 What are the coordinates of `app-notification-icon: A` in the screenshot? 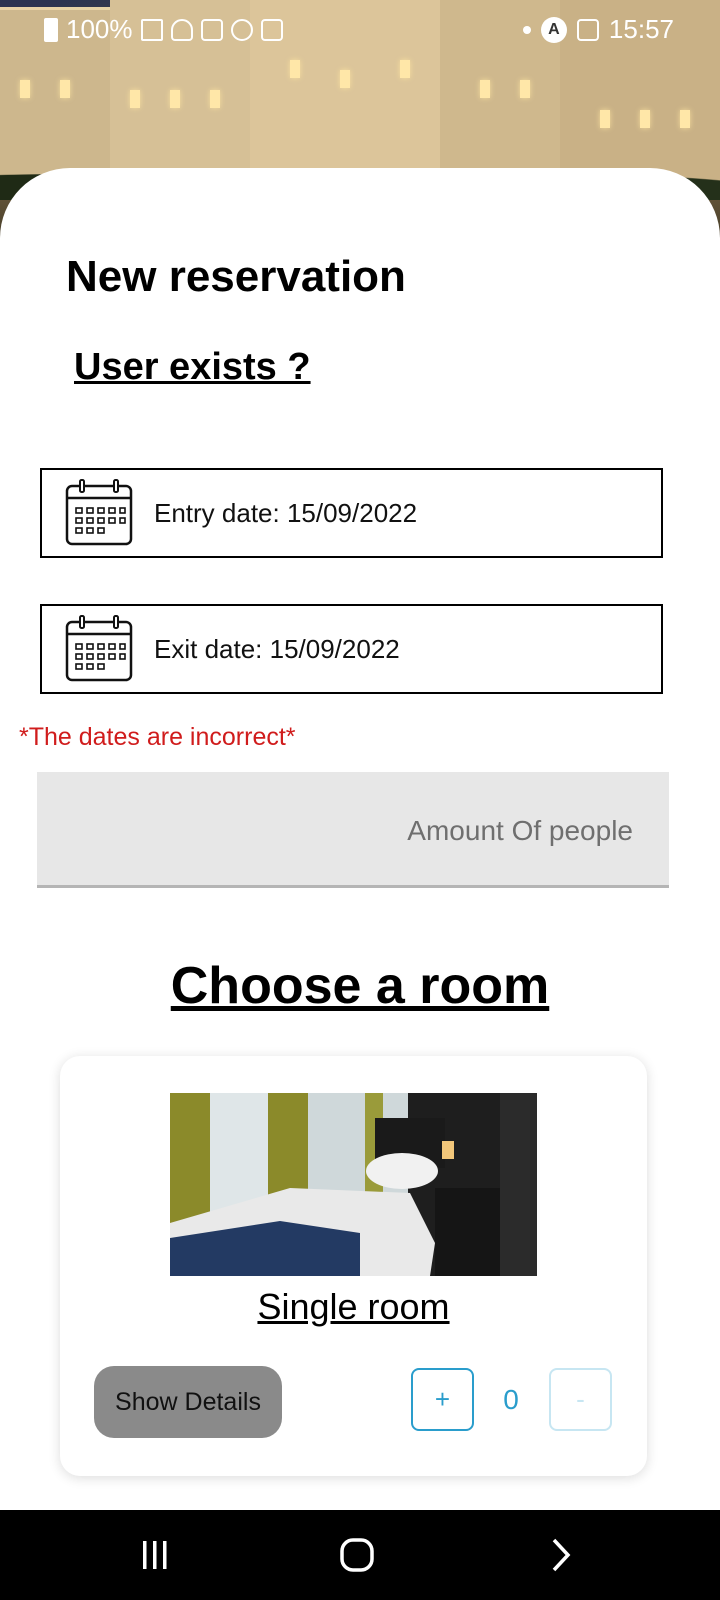 It's located at (553, 29).